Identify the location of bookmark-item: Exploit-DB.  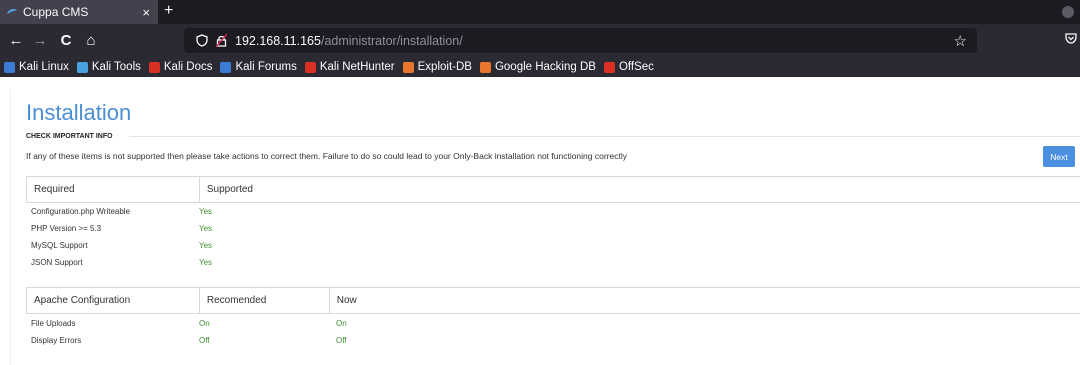
(437, 67).